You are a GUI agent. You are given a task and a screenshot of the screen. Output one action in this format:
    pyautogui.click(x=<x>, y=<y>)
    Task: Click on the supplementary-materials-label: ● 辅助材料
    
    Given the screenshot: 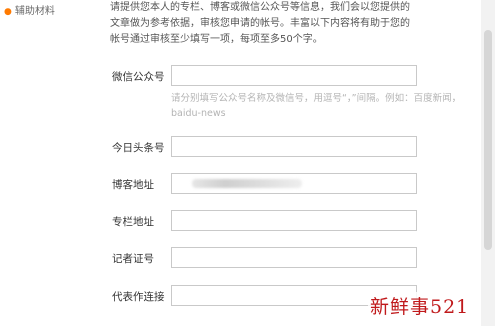 What is the action you would take?
    pyautogui.click(x=29, y=9)
    